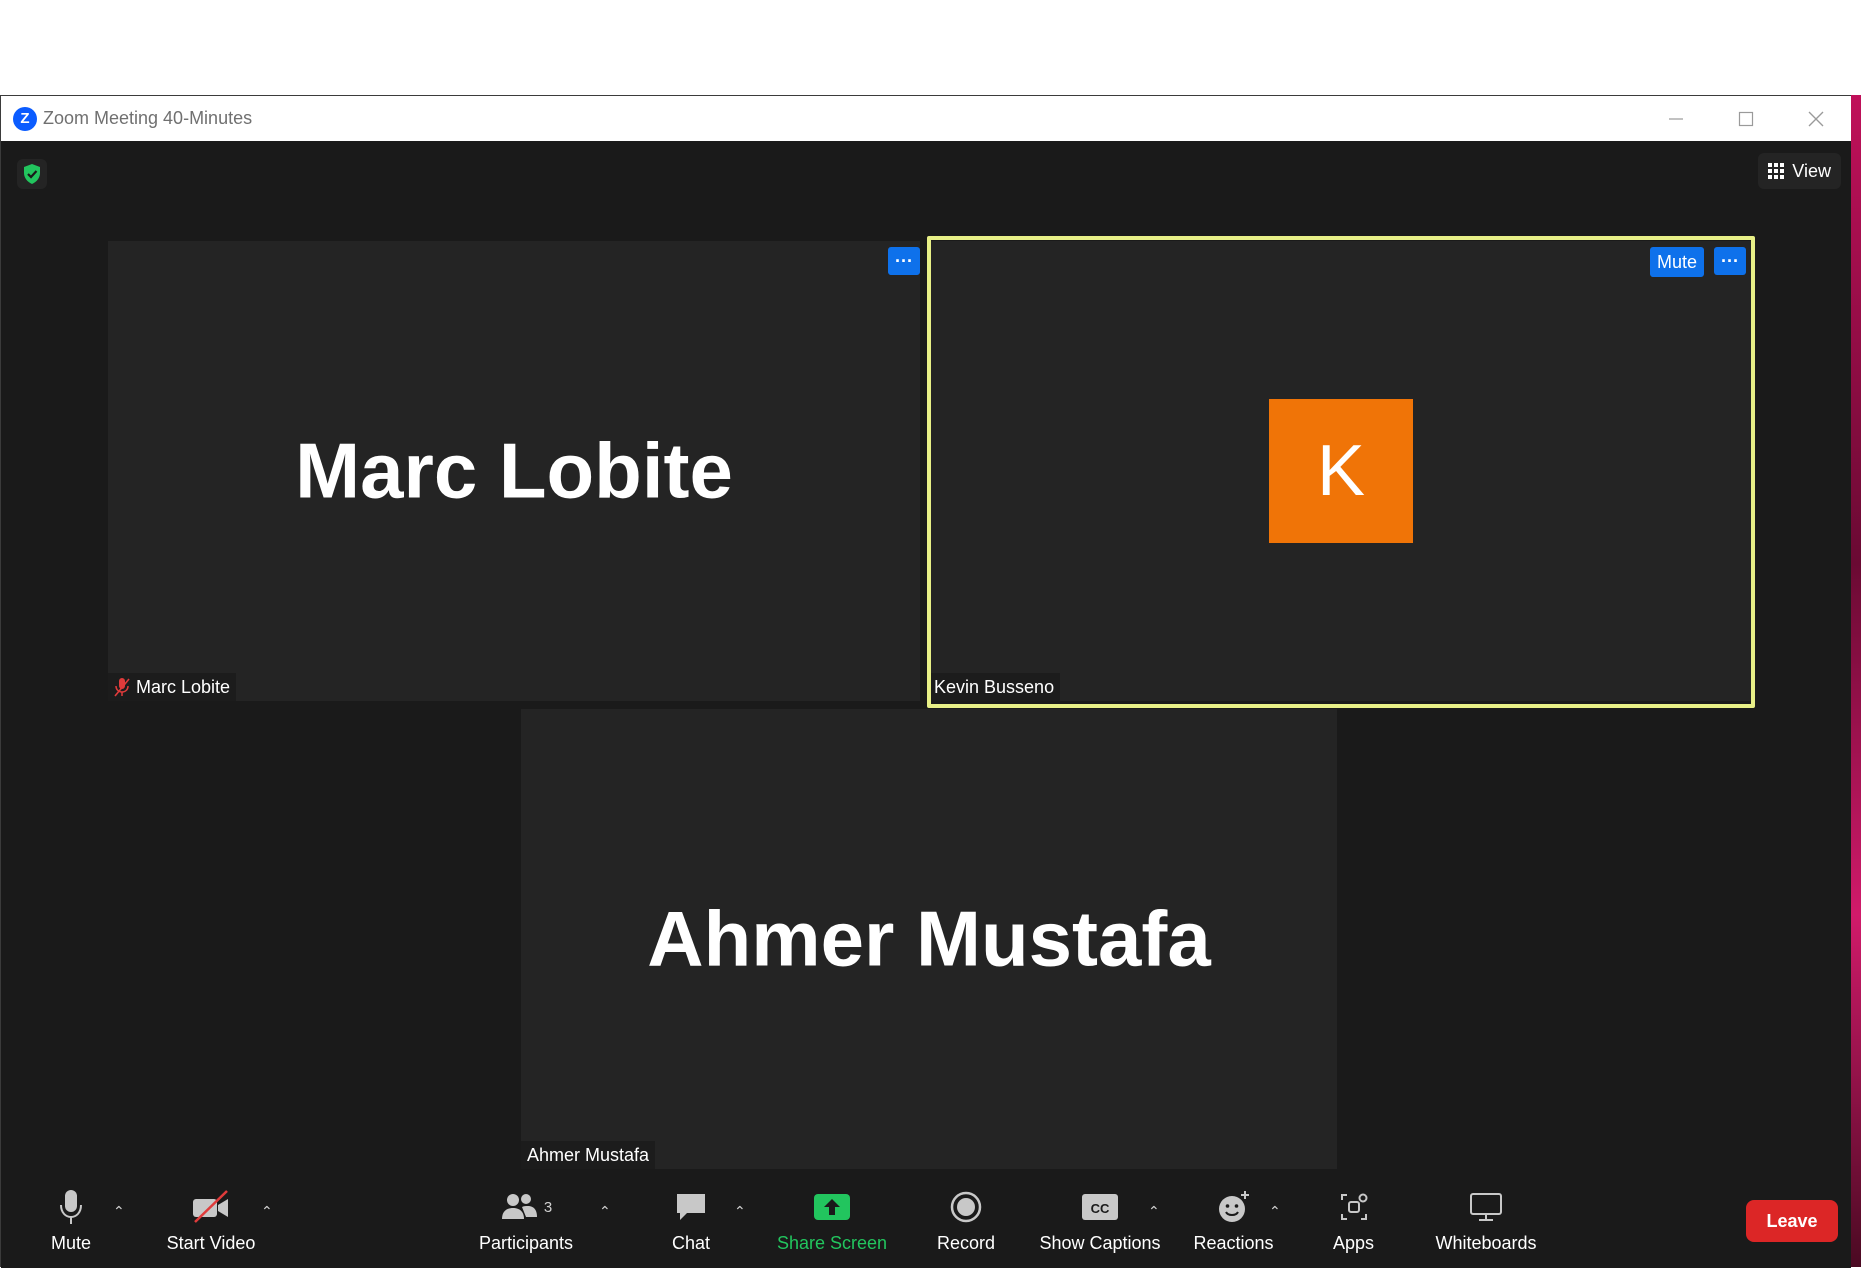  I want to click on video-options-chevron-up-icon: ⌃, so click(267, 1211).